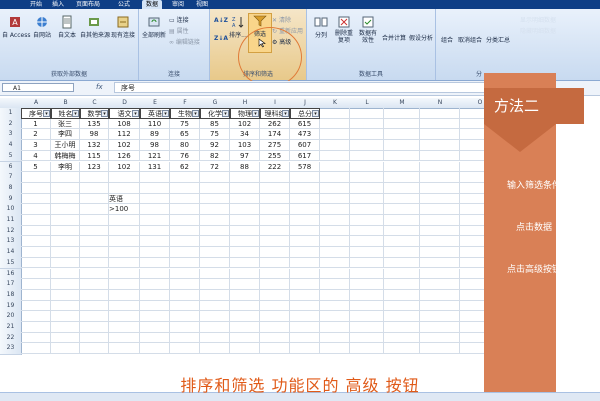 This screenshot has height=401, width=600. I want to click on cell-g4: 92, so click(215, 145).